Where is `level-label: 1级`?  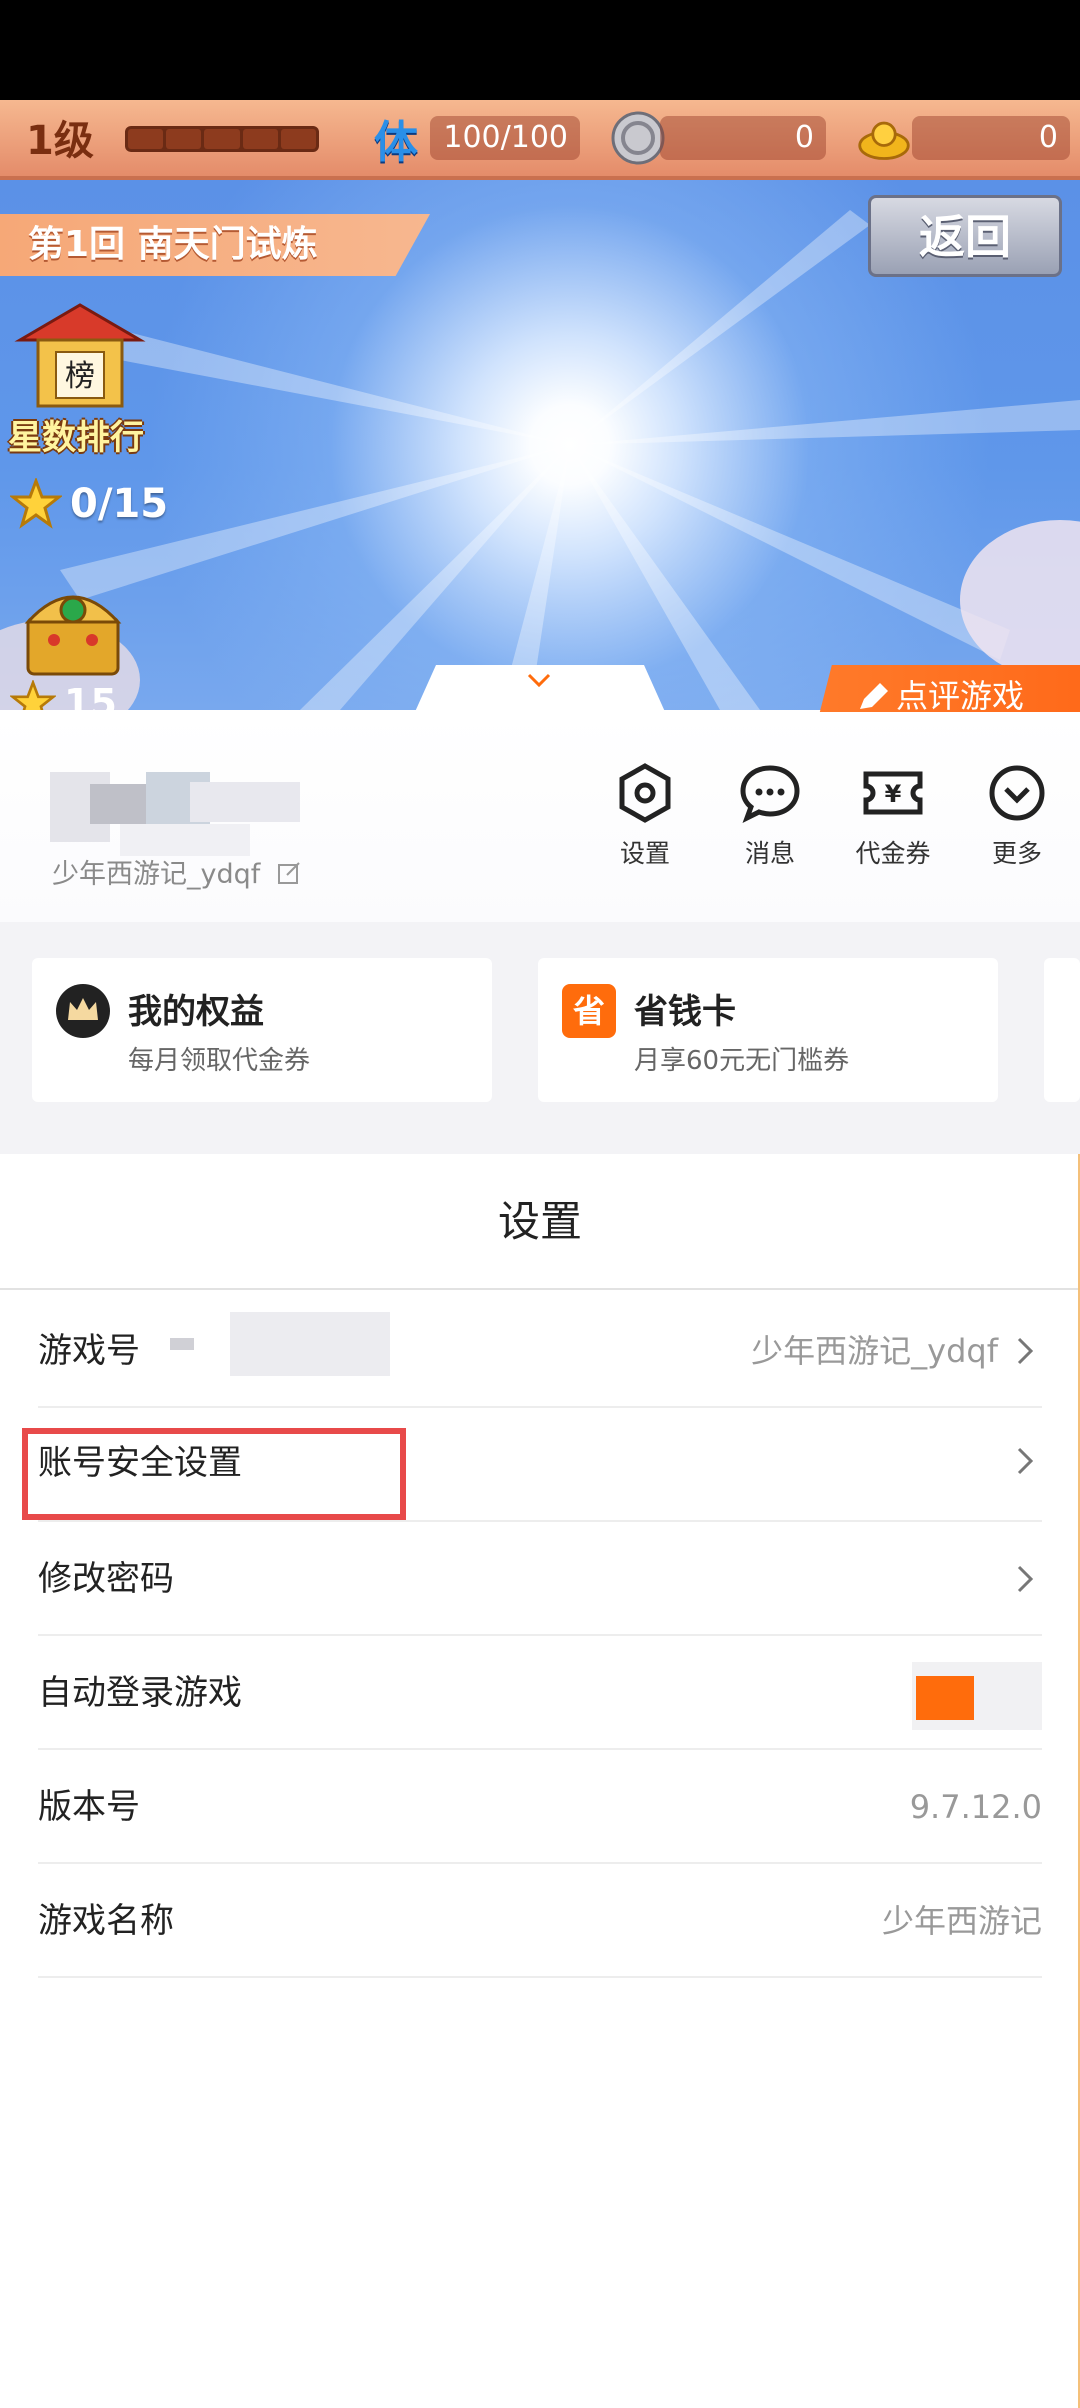 level-label: 1级 is located at coordinates (60, 141).